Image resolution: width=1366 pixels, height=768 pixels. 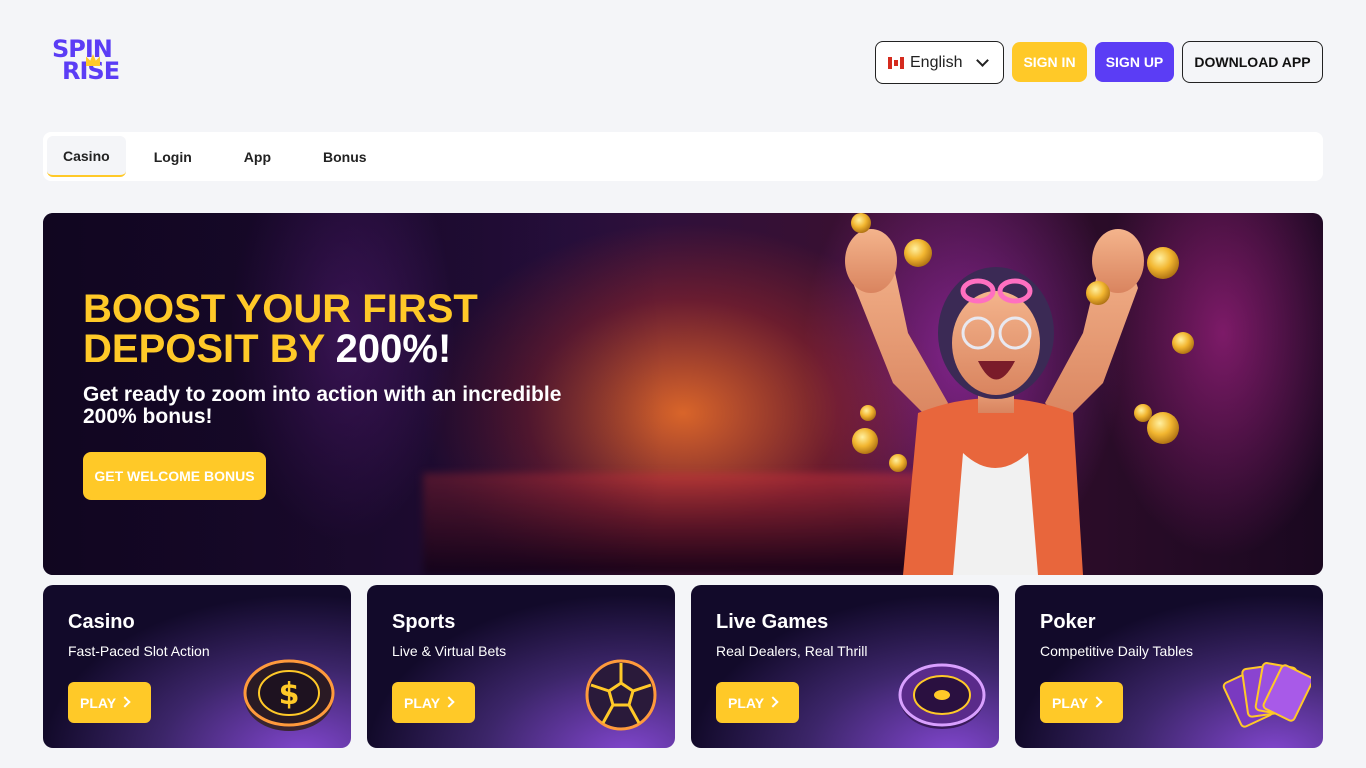 What do you see at coordinates (772, 622) in the screenshot?
I see `card-title: Live Games` at bounding box center [772, 622].